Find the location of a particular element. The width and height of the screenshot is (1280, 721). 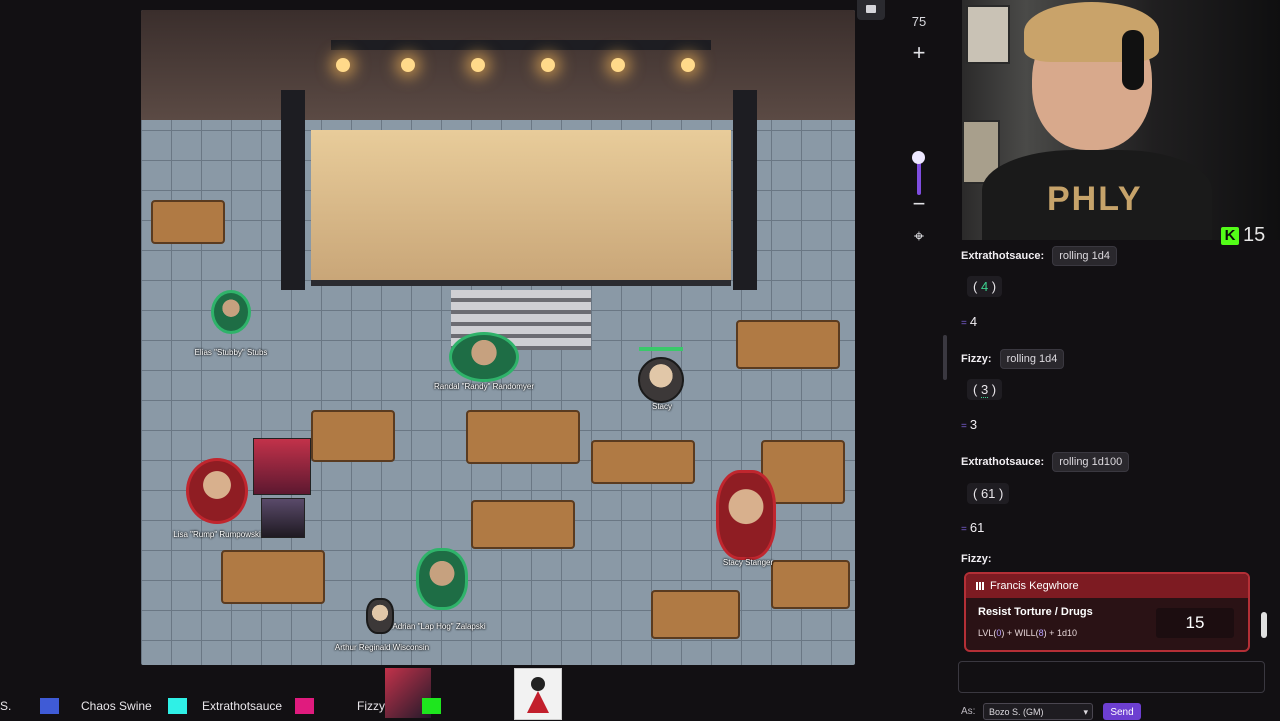

dice-result: ( 61 ) is located at coordinates (988, 493).